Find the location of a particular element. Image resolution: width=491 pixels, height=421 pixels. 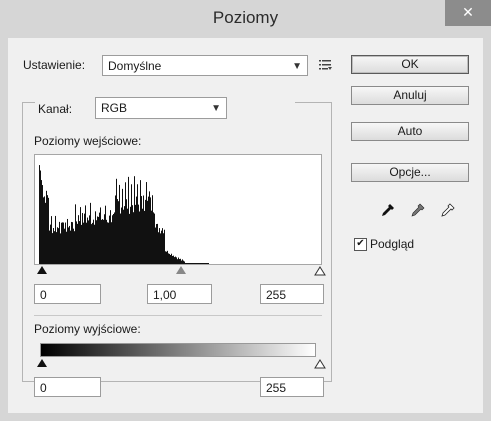

input-white-field: 255 is located at coordinates (292, 294).